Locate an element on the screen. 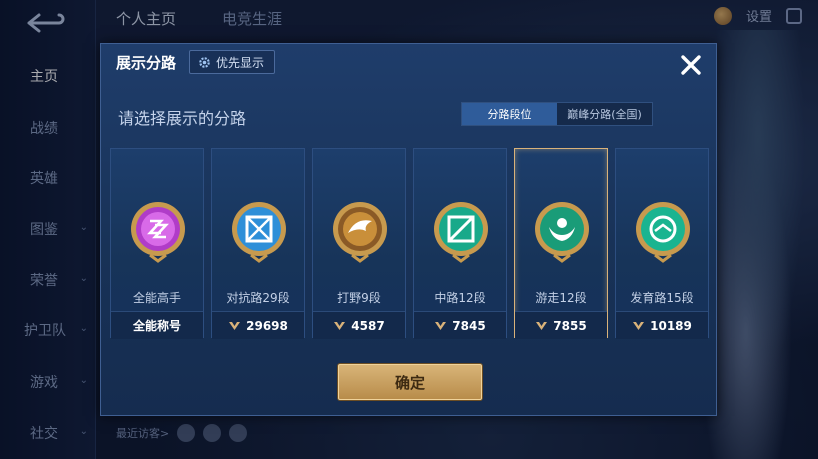  roam-badge-icon is located at coordinates (562, 232).